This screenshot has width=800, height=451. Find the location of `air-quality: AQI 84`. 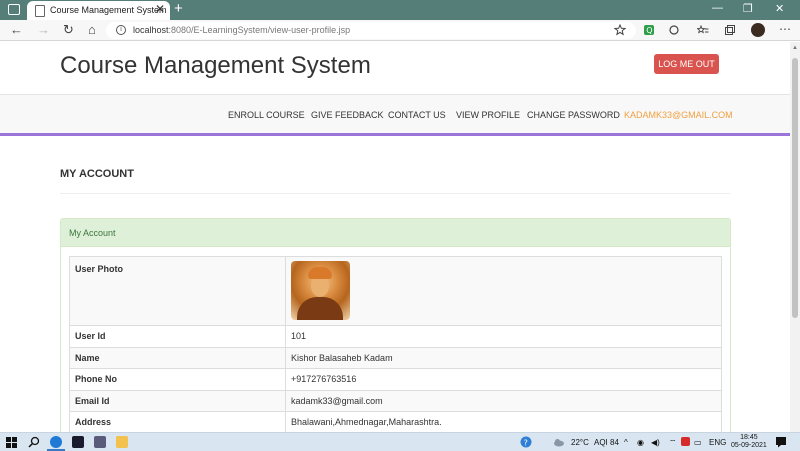

air-quality: AQI 84 is located at coordinates (606, 442).